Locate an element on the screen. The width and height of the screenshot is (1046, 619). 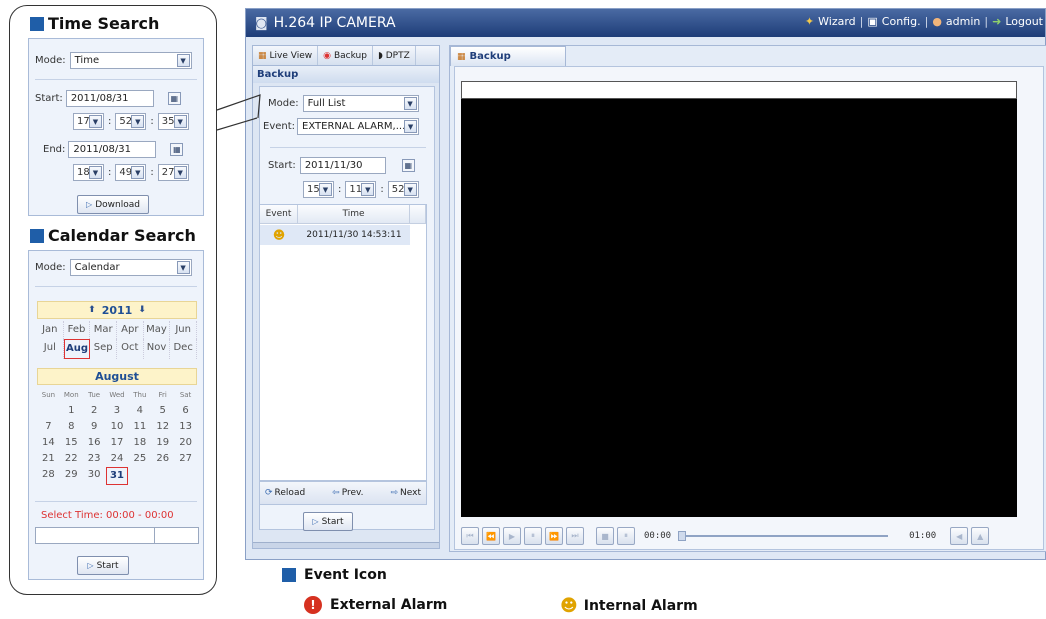
day-cell: 31 is located at coordinates (117, 476).